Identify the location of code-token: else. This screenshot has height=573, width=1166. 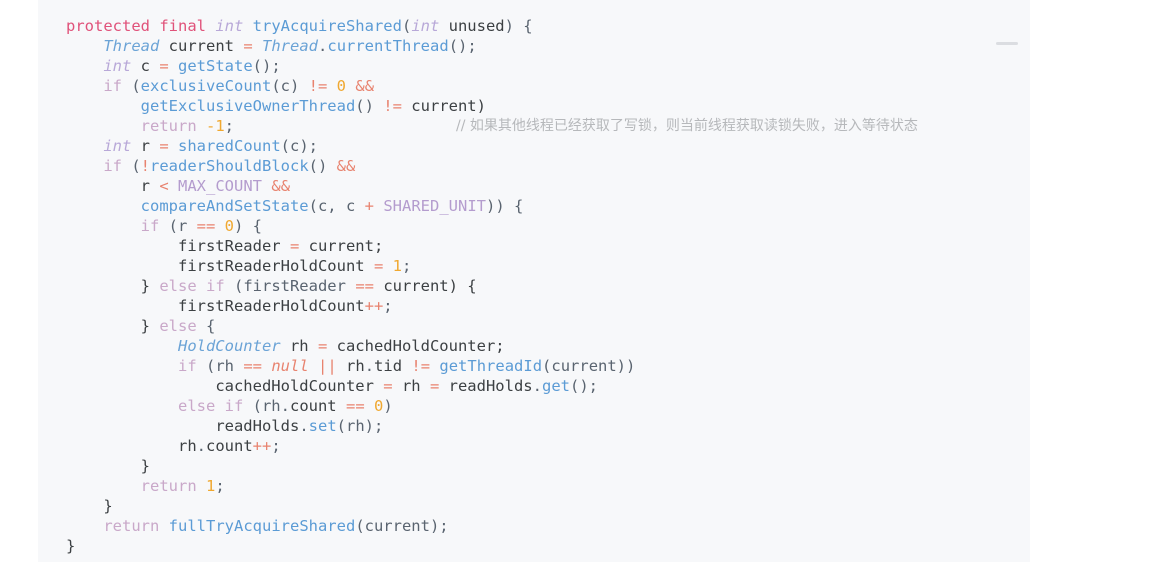
(178, 326).